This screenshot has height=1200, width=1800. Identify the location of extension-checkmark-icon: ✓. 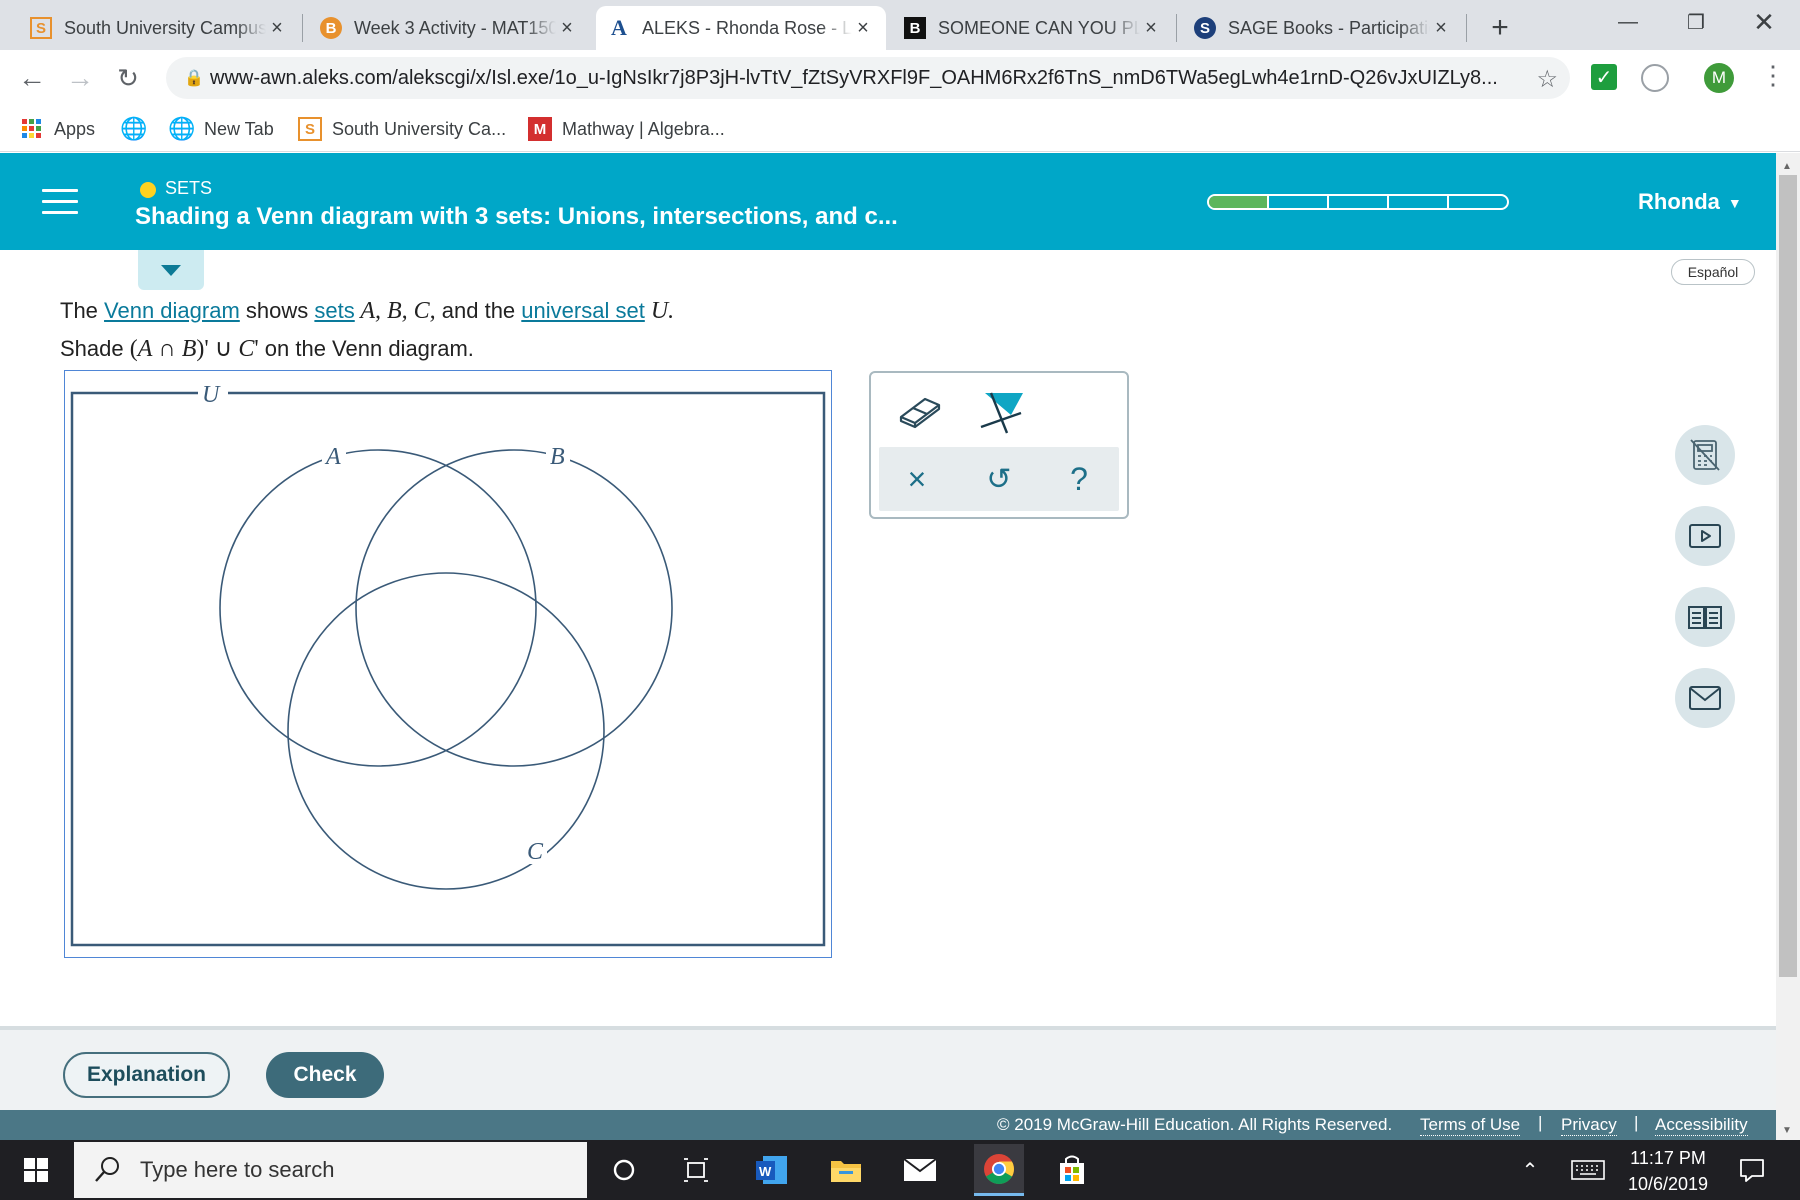
(1604, 77).